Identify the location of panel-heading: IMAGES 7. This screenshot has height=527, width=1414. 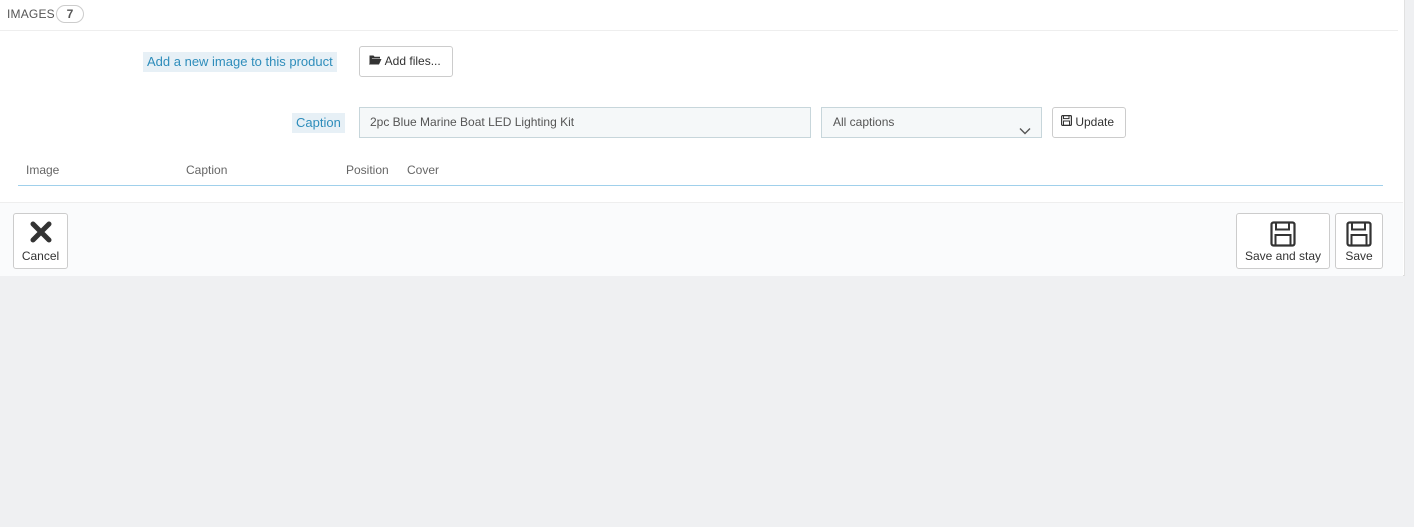
(699, 15).